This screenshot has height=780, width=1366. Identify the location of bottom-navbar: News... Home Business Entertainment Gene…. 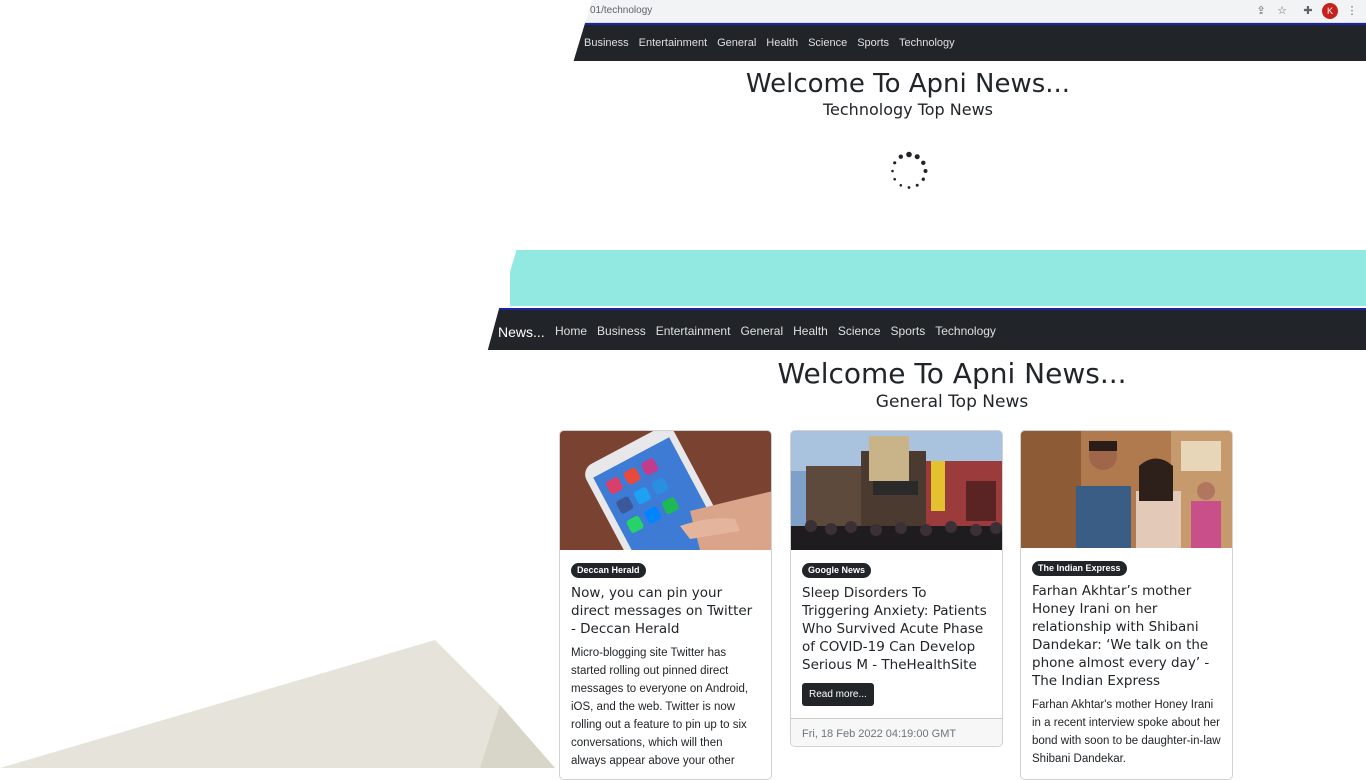
(683, 329).